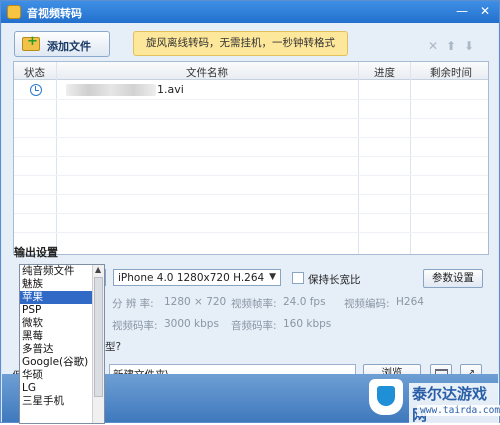 The image size is (500, 425). I want to click on site-watermark: 泰尔达游戏网 www.tairda.com, so click(429, 401).